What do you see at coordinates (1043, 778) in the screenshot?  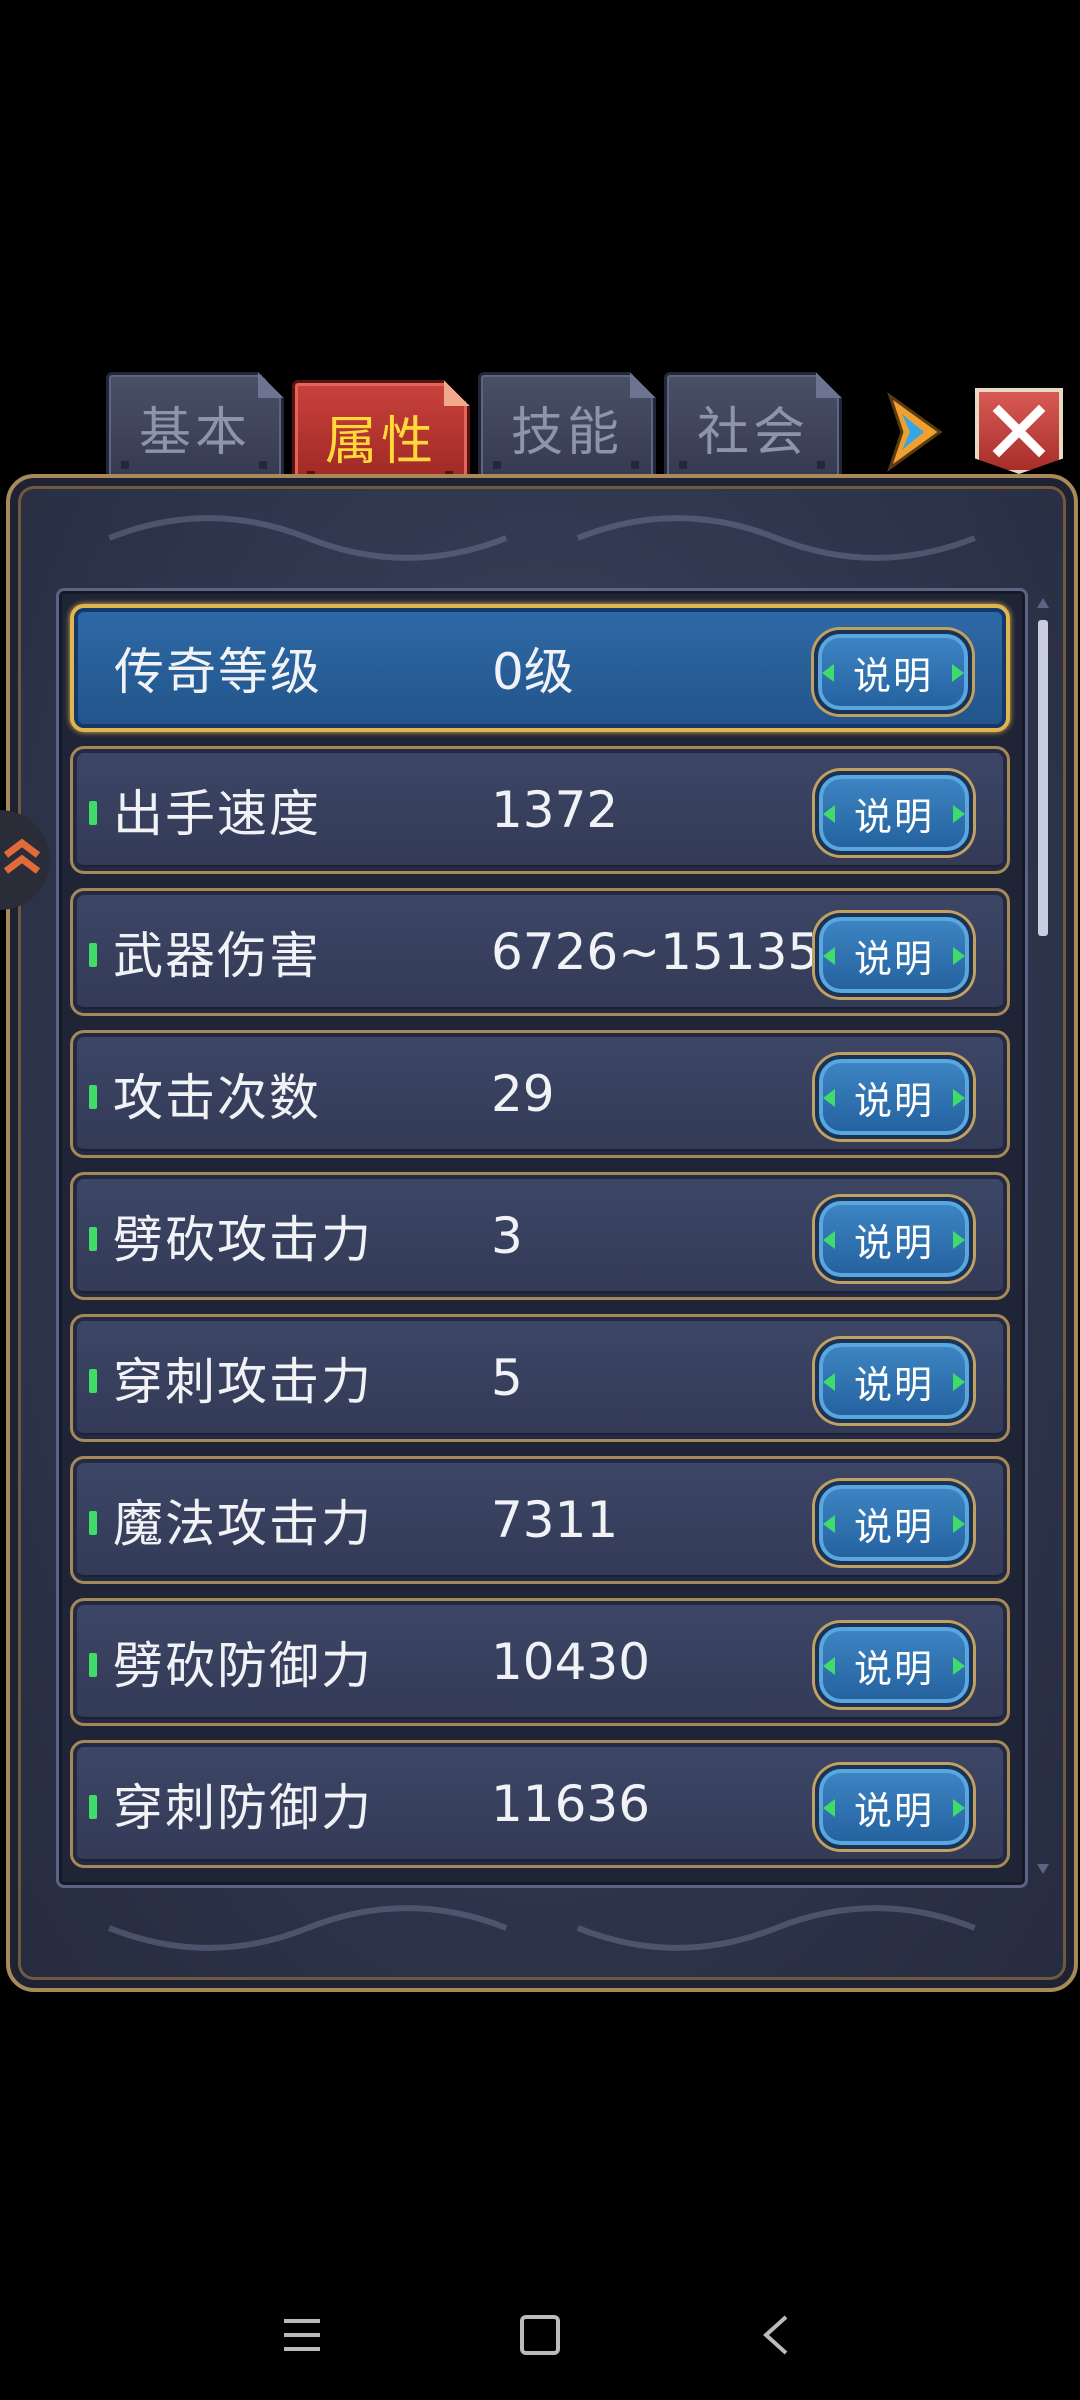 I see `scroll-thumb` at bounding box center [1043, 778].